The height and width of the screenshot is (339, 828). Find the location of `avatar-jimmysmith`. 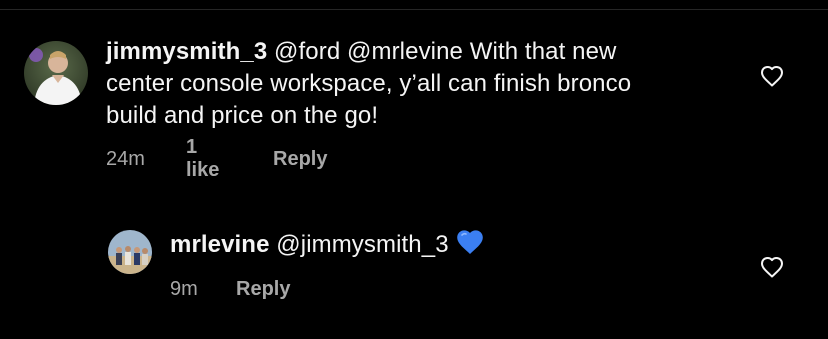

avatar-jimmysmith is located at coordinates (56, 73).